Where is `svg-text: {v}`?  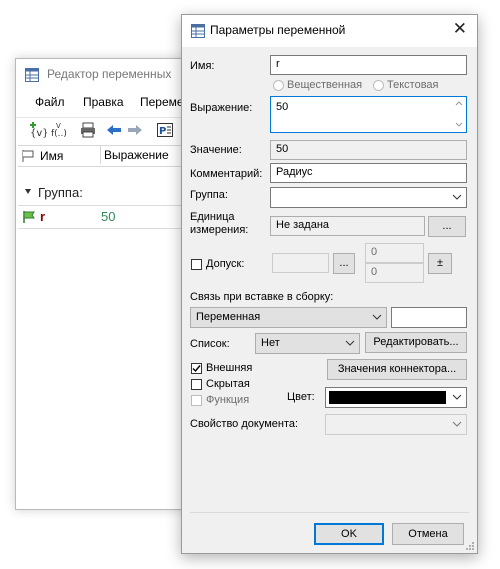
svg-text: {v} is located at coordinates (38, 133).